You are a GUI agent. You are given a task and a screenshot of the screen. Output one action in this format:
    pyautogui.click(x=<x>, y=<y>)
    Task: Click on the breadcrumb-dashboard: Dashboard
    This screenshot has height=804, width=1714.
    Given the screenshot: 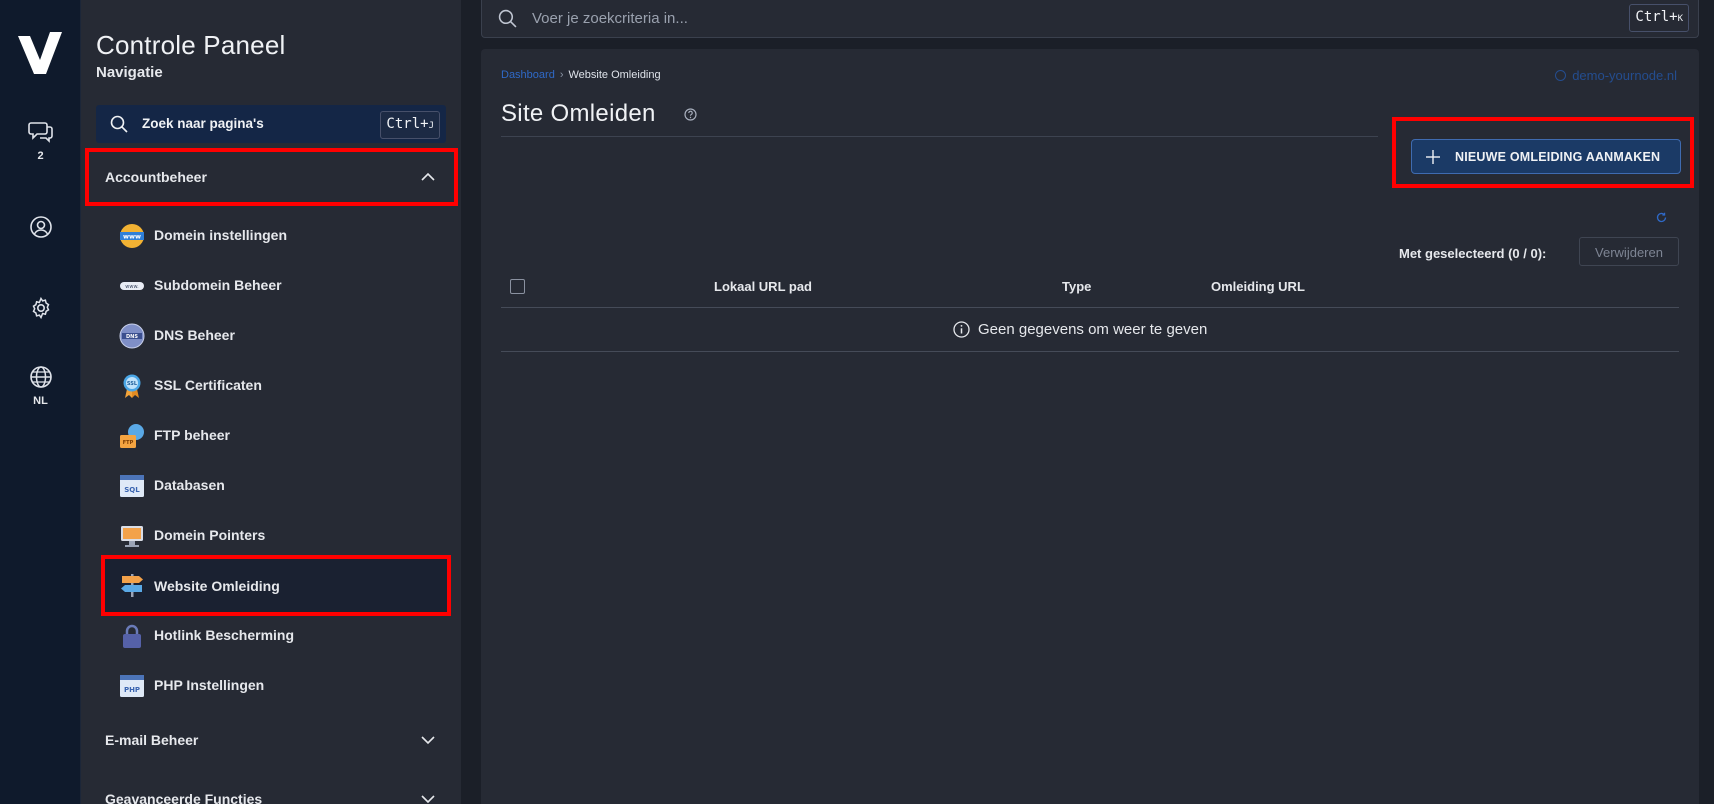 What is the action you would take?
    pyautogui.click(x=528, y=75)
    